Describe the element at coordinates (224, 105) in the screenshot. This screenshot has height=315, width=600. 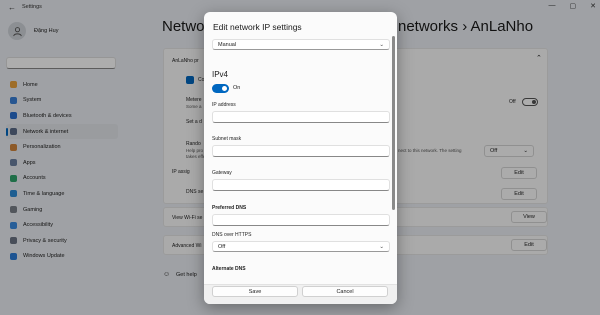
I see `ip-address-label: IP address` at that location.